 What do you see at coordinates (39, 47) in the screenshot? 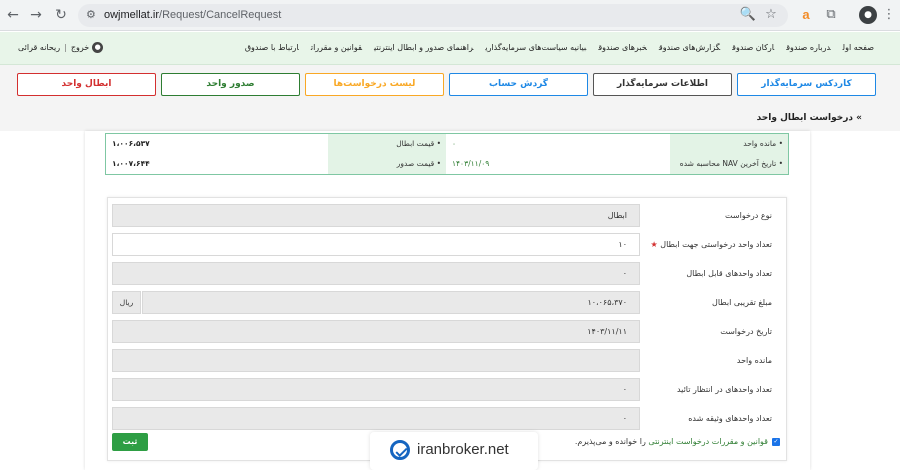
I see `user-name: ریحانه قرائی` at bounding box center [39, 47].